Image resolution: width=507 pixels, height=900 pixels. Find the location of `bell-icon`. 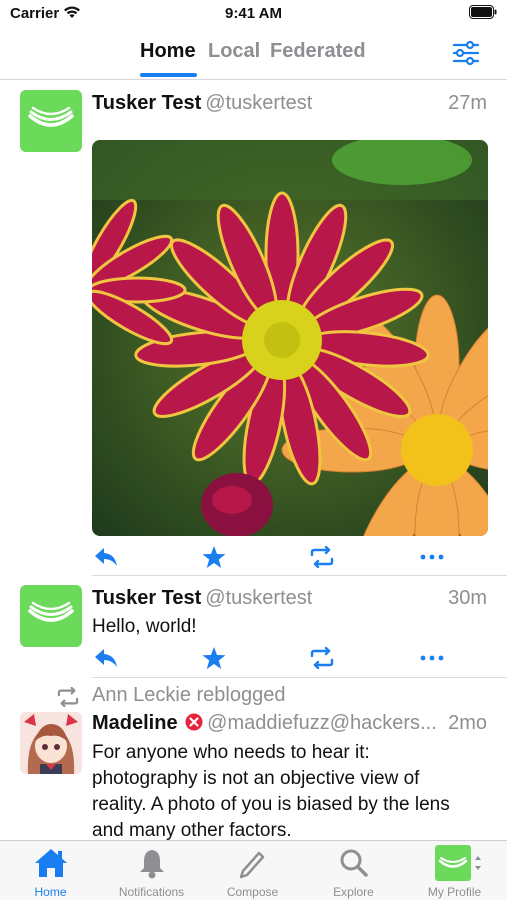

bell-icon is located at coordinates (151, 863).